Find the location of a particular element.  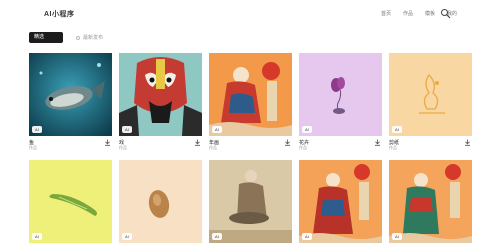

artwork-card: AI 花卉 作品 is located at coordinates (340, 102).